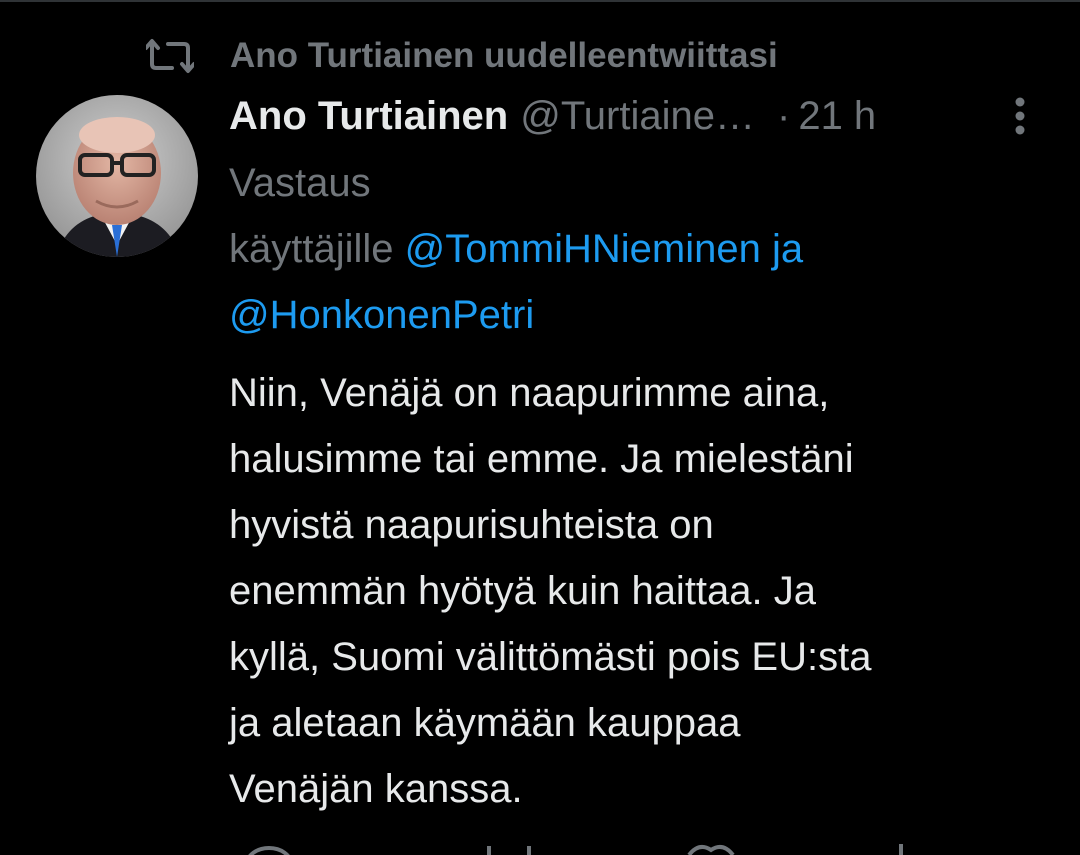 Image resolution: width=1080 pixels, height=855 pixels. What do you see at coordinates (376, 789) in the screenshot?
I see `tweet-text-line: Venäjän kanssa.` at bounding box center [376, 789].